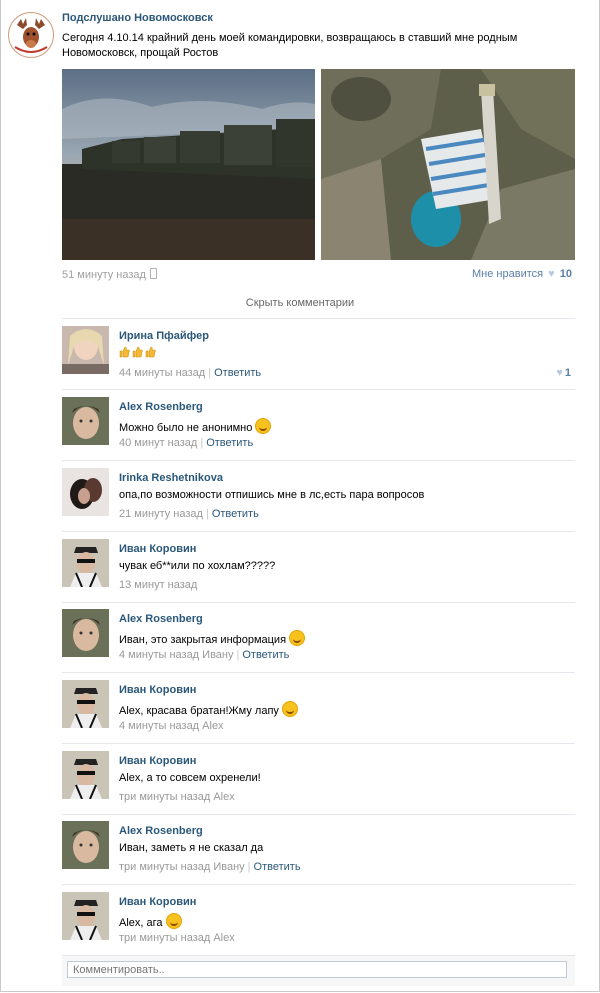 Image resolution: width=600 pixels, height=993 pixels. What do you see at coordinates (104, 275) in the screenshot?
I see `post-time-text: 51 минуту назад` at bounding box center [104, 275].